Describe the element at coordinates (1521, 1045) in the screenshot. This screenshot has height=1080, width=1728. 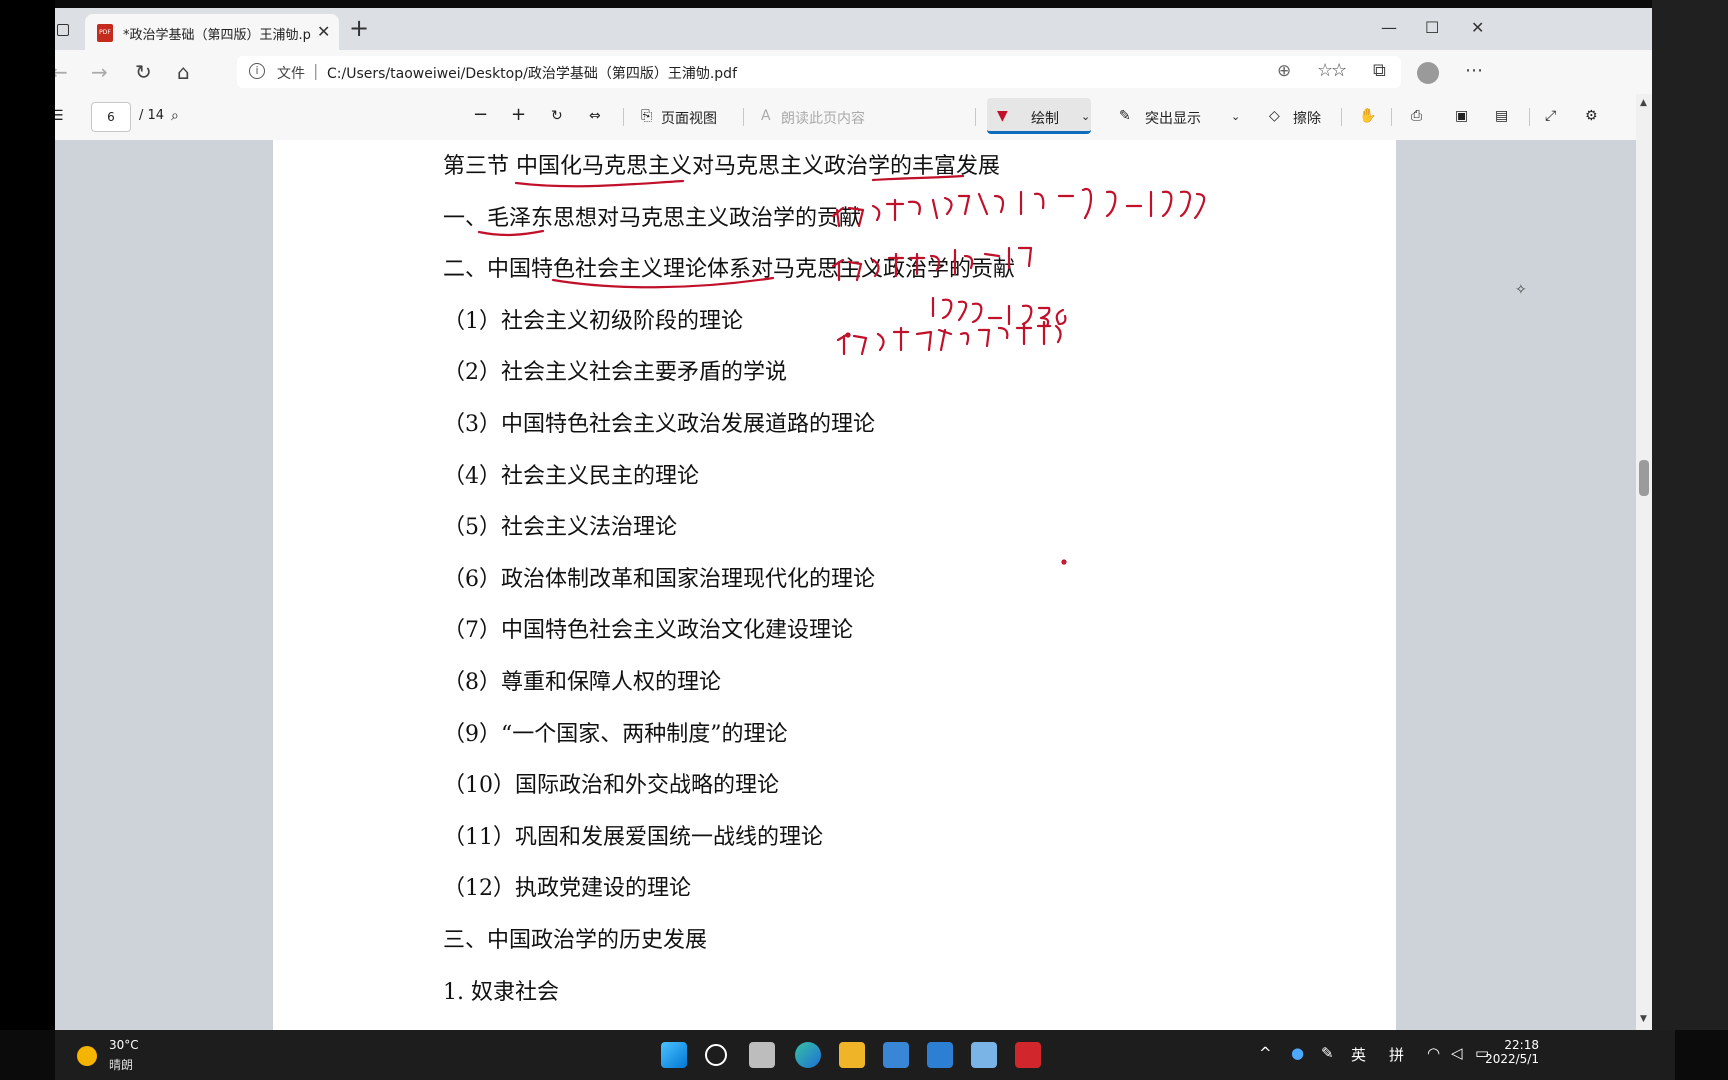
I see `clock-time: 22:18` at that location.